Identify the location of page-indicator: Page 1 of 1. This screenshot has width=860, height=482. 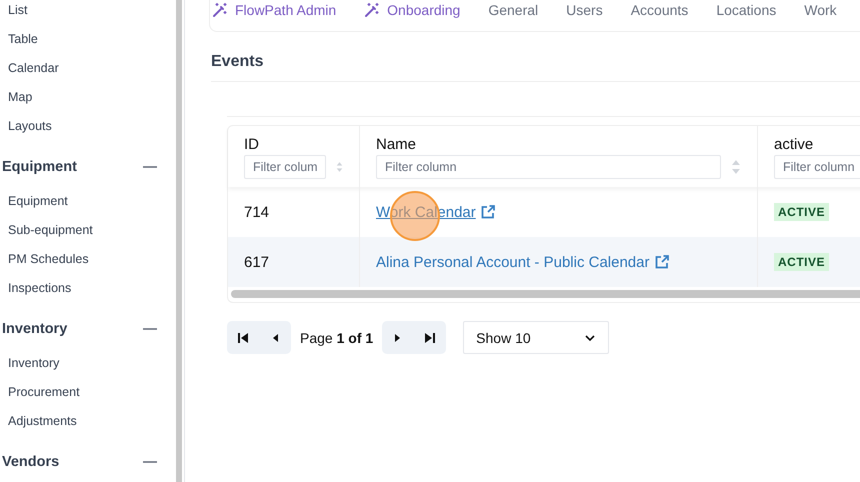
(337, 338).